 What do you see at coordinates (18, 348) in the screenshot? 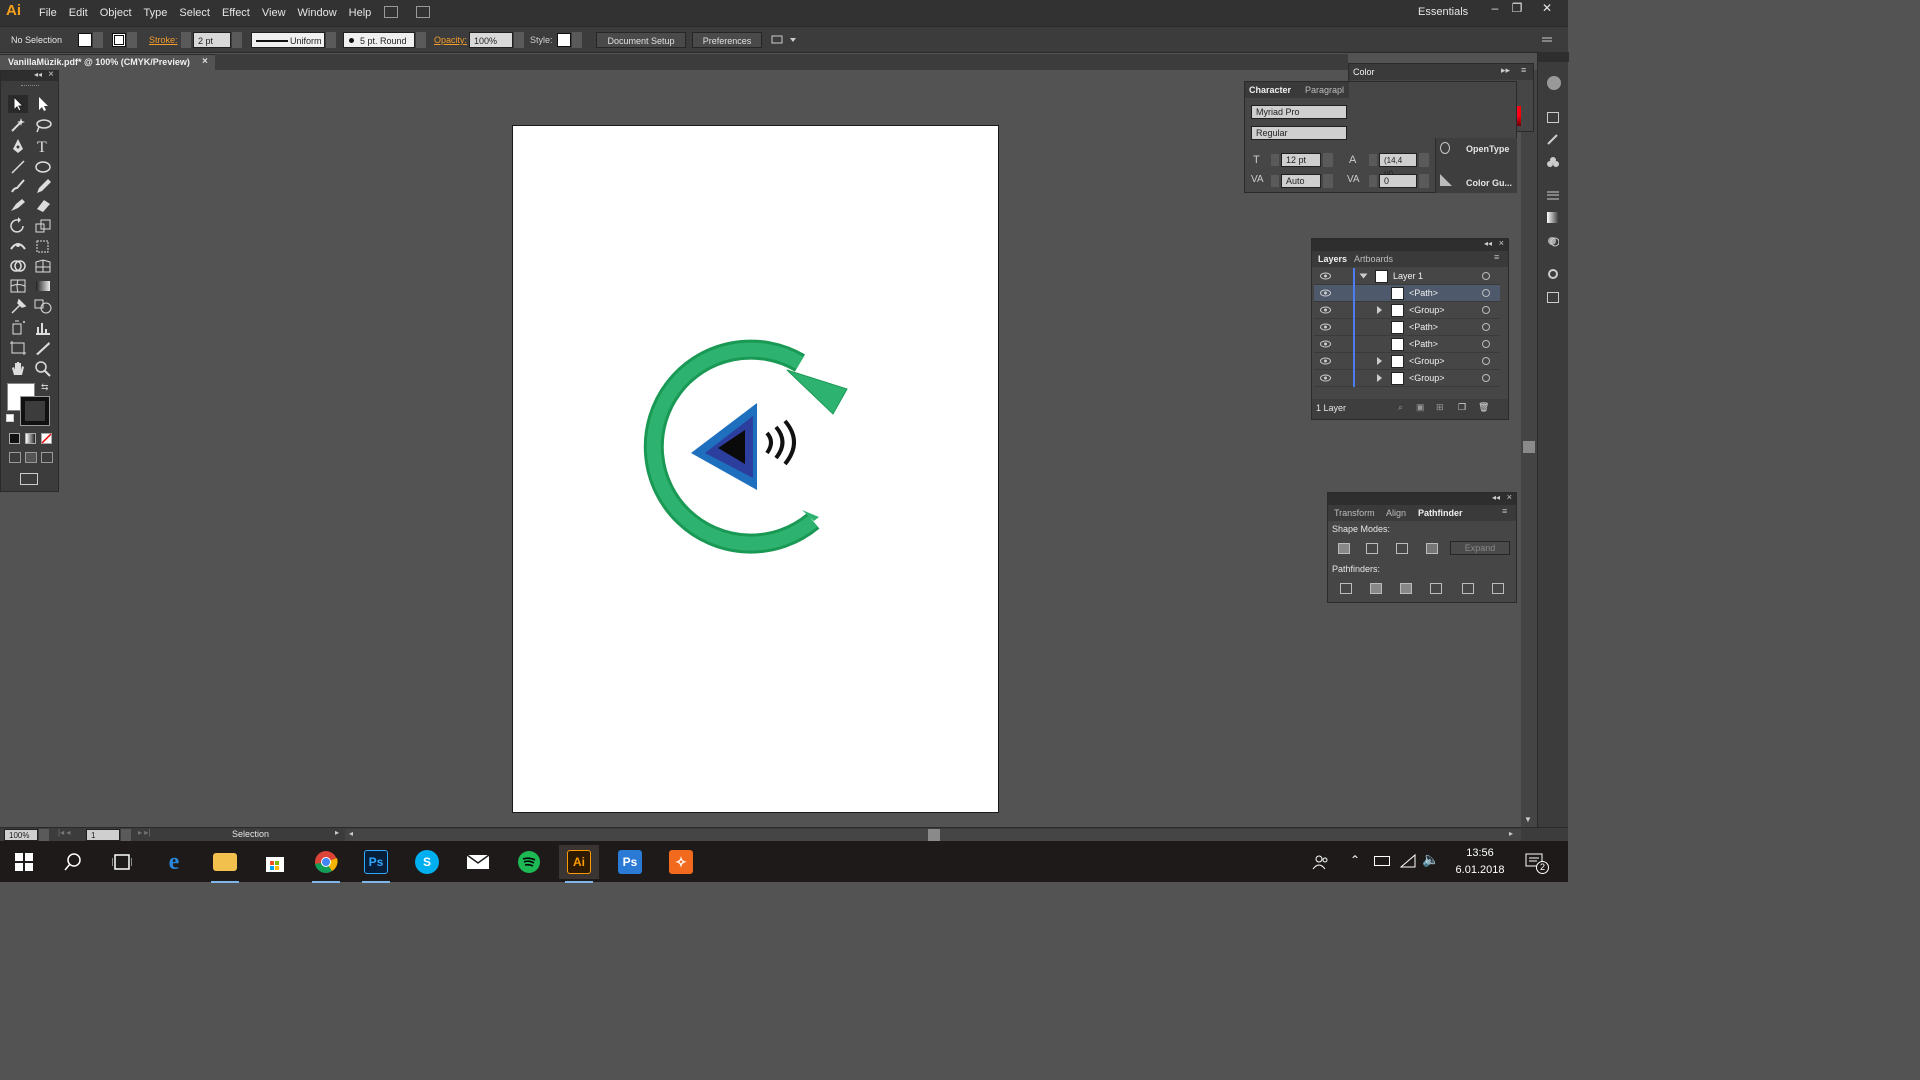
I see `artboard-tool-icon` at bounding box center [18, 348].